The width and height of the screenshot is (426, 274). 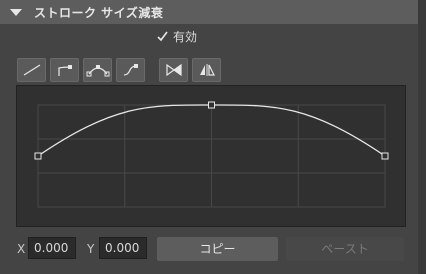 I want to click on triangle-down-icon, so click(x=16, y=12).